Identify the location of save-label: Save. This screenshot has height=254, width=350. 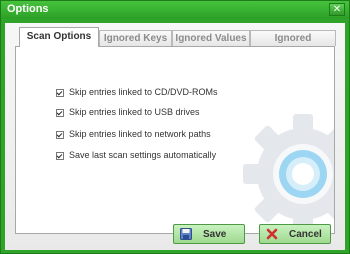
(215, 234).